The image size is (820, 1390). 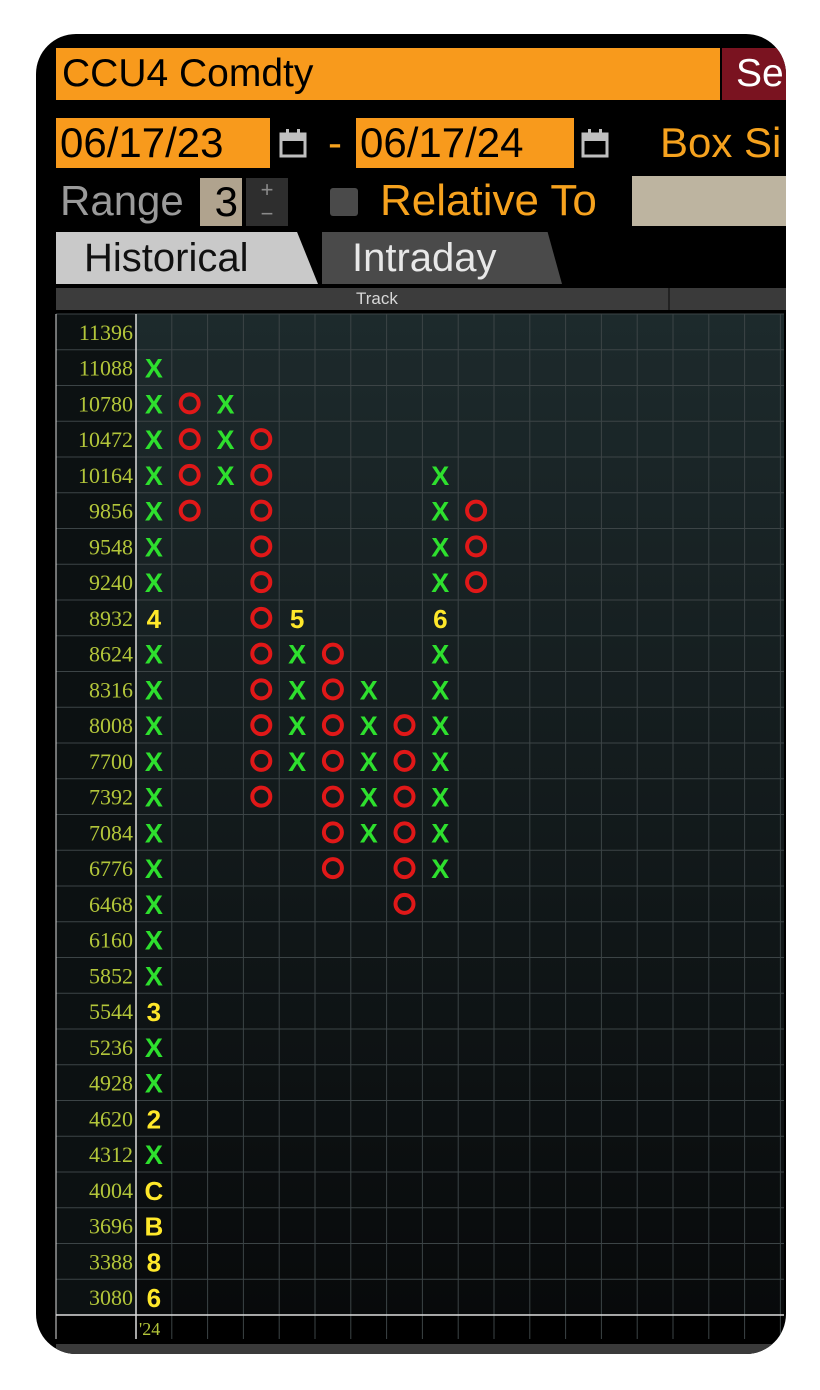 I want to click on price-tick-label: 9240, so click(x=111, y=582).